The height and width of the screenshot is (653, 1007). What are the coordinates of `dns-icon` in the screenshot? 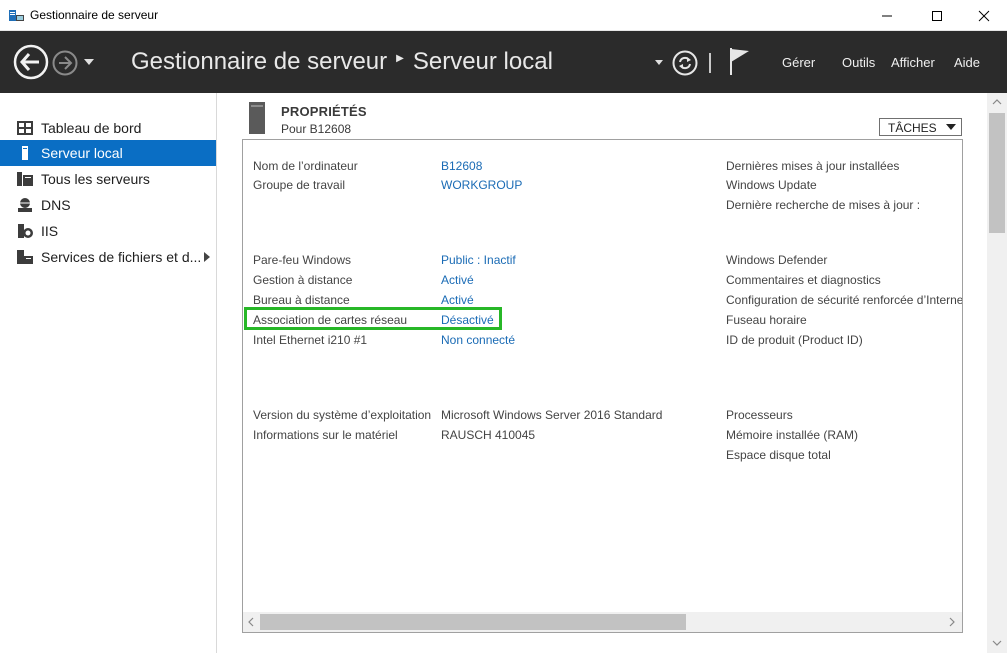 It's located at (25, 205).